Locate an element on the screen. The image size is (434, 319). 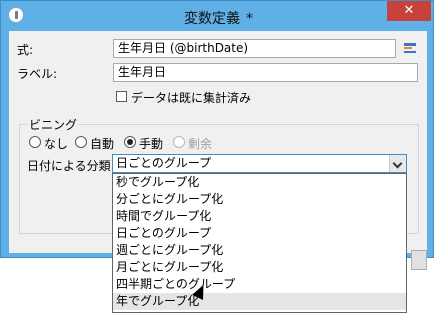
dropdown-option: 週ごとにグループ化 is located at coordinates (259, 250).